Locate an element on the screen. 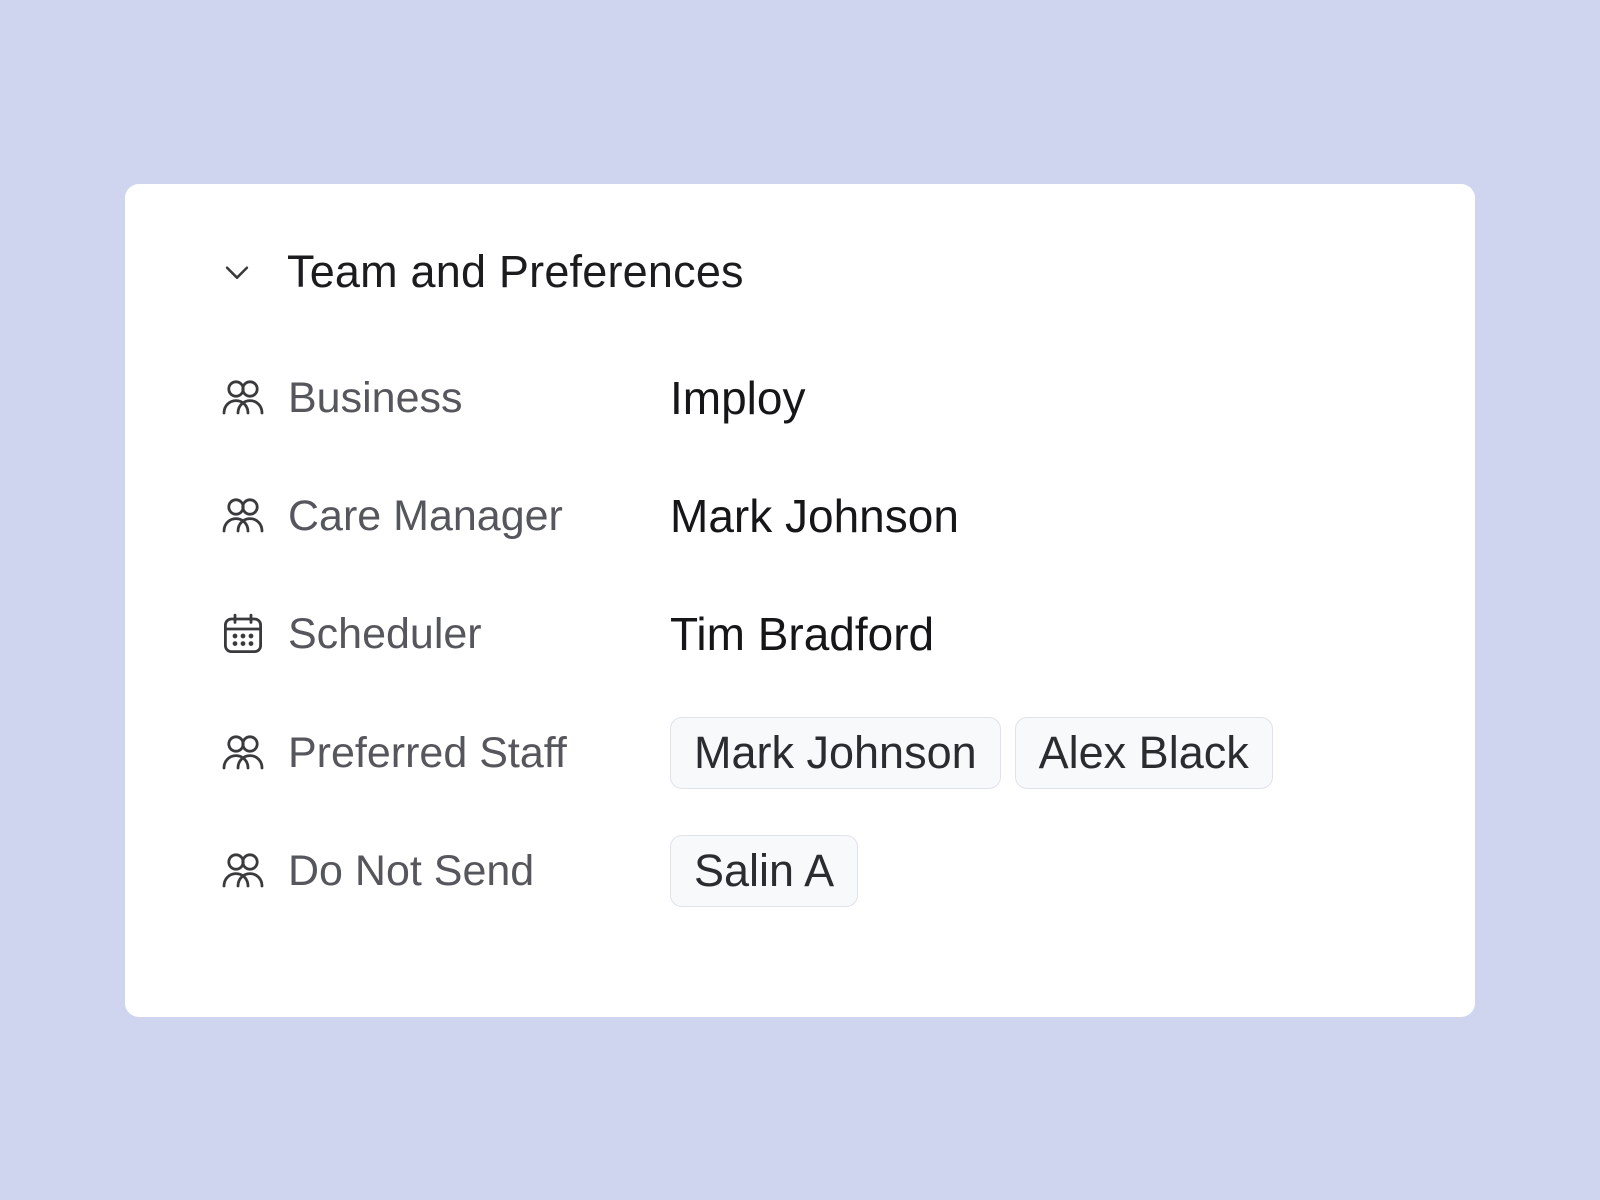  field-label: Preferred Staff is located at coordinates (427, 752).